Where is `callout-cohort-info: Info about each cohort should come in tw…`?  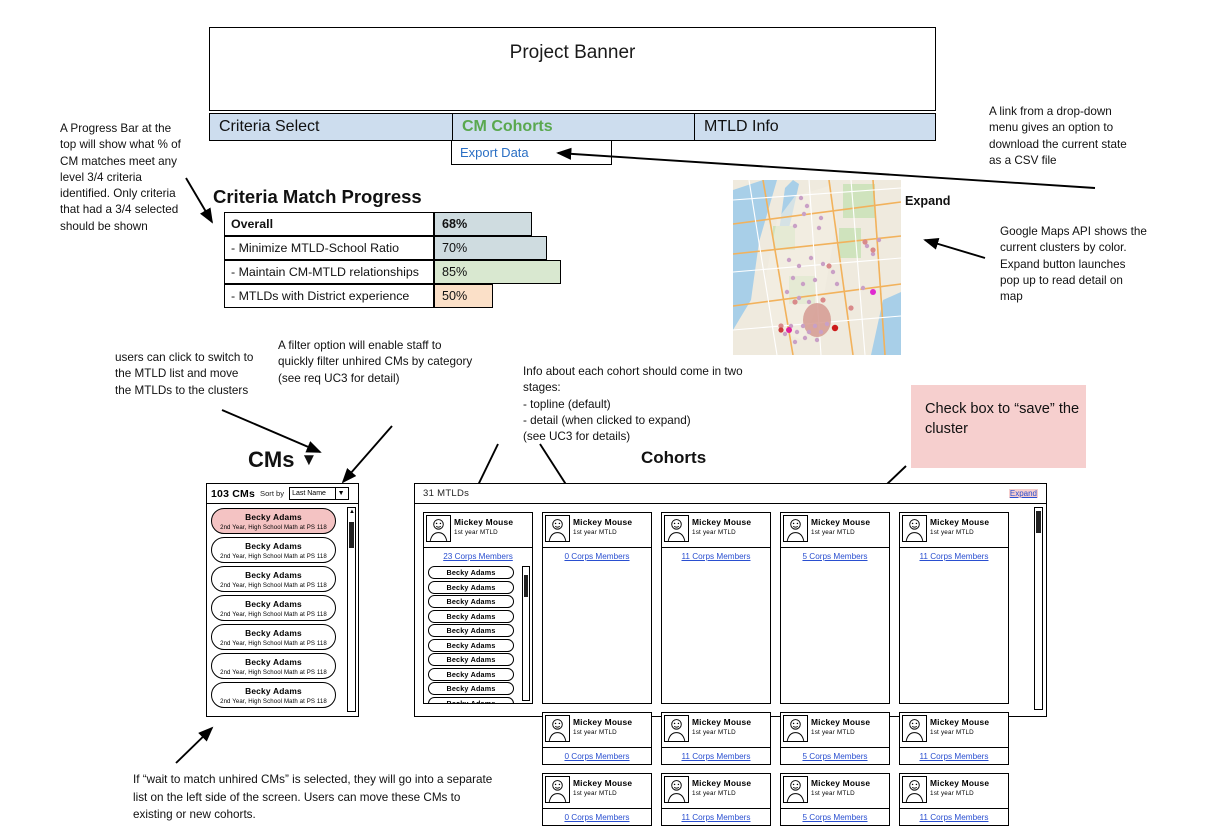
callout-cohort-info: Info about each cohort should come in tw… is located at coordinates (633, 404).